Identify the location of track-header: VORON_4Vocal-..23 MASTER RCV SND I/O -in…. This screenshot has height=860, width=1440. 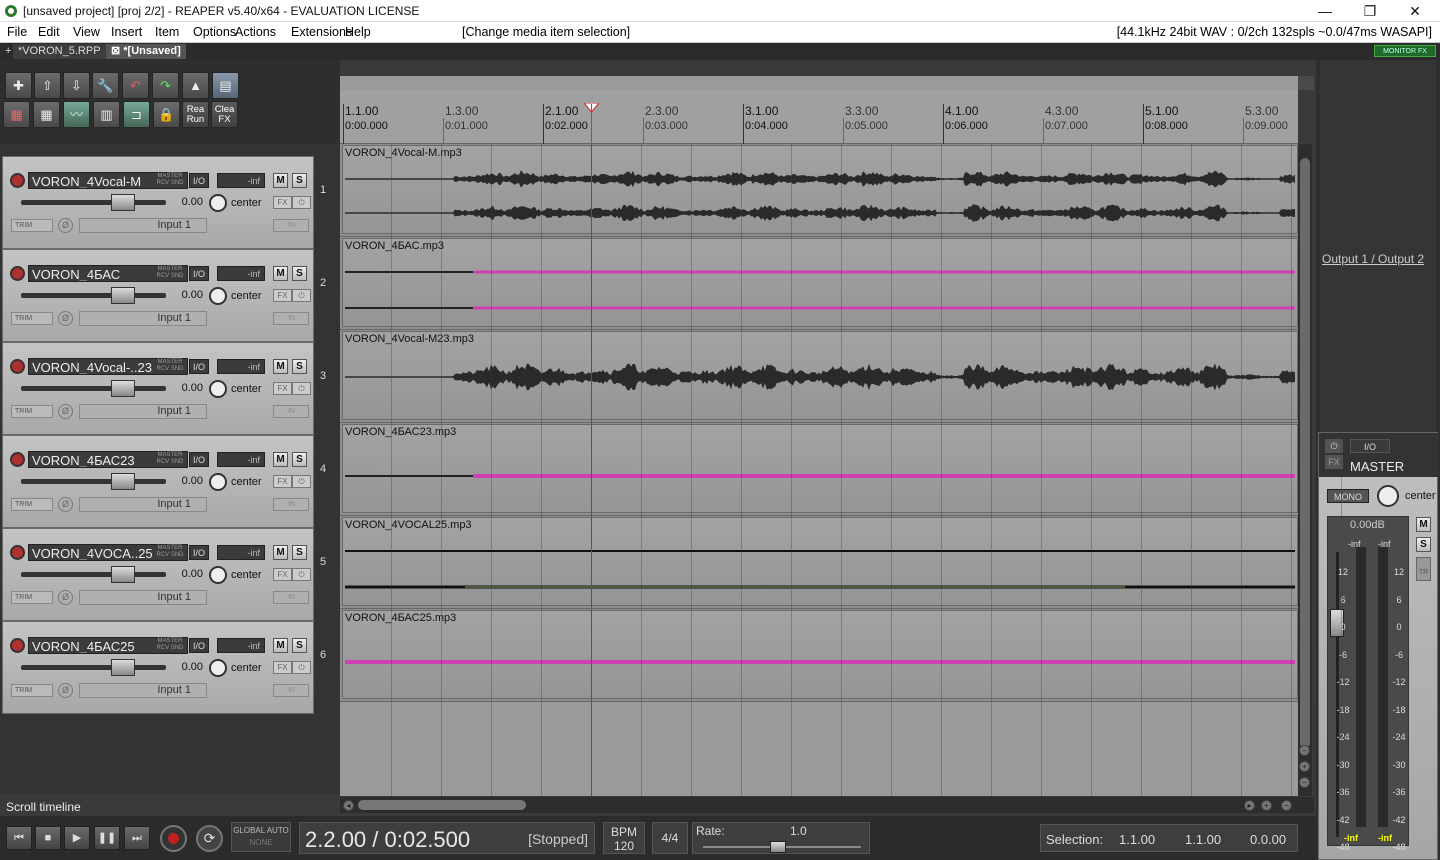
(158, 388).